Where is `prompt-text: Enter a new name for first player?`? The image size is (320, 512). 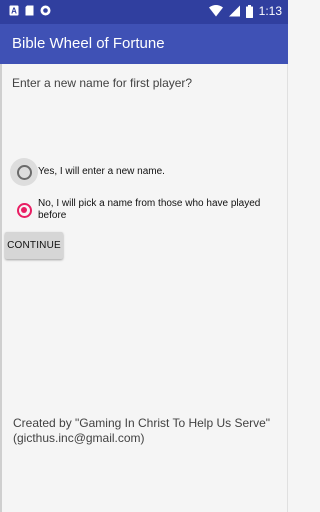 prompt-text: Enter a new name for first player? is located at coordinates (102, 83).